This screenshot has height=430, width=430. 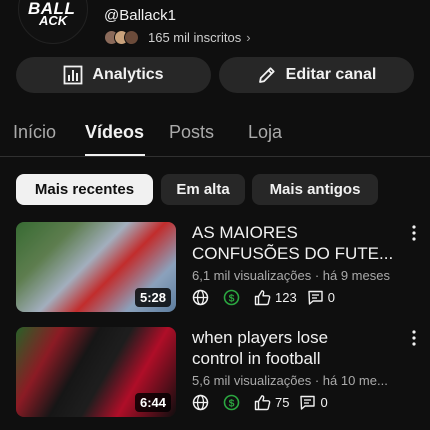 I want to click on video-thumbnail: 6:44, so click(x=96, y=372).